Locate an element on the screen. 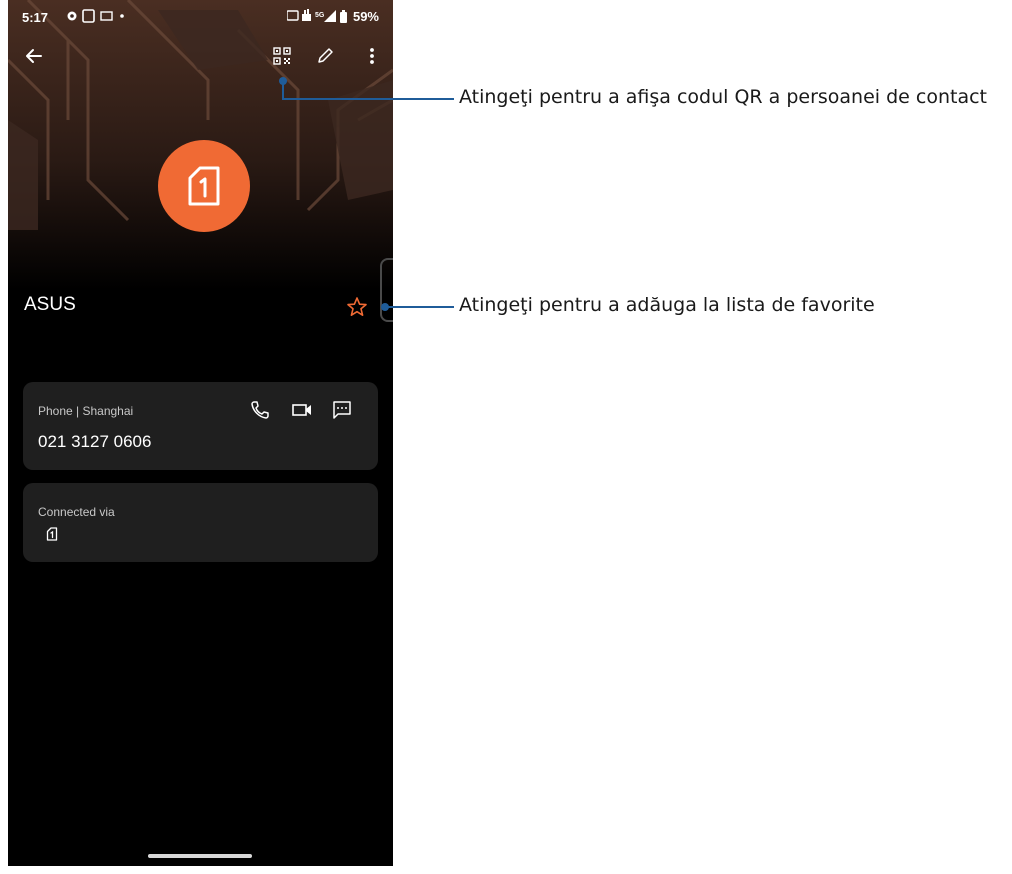 This screenshot has width=1012, height=874. signal-icons: 5G is located at coordinates (316, 16).